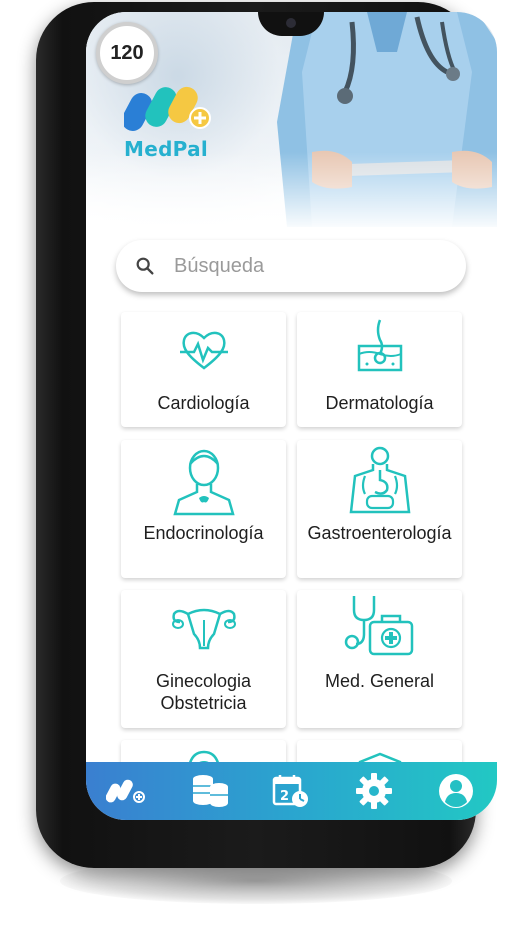  What do you see at coordinates (203, 403) in the screenshot?
I see `specialty-label: Cardiología` at bounding box center [203, 403].